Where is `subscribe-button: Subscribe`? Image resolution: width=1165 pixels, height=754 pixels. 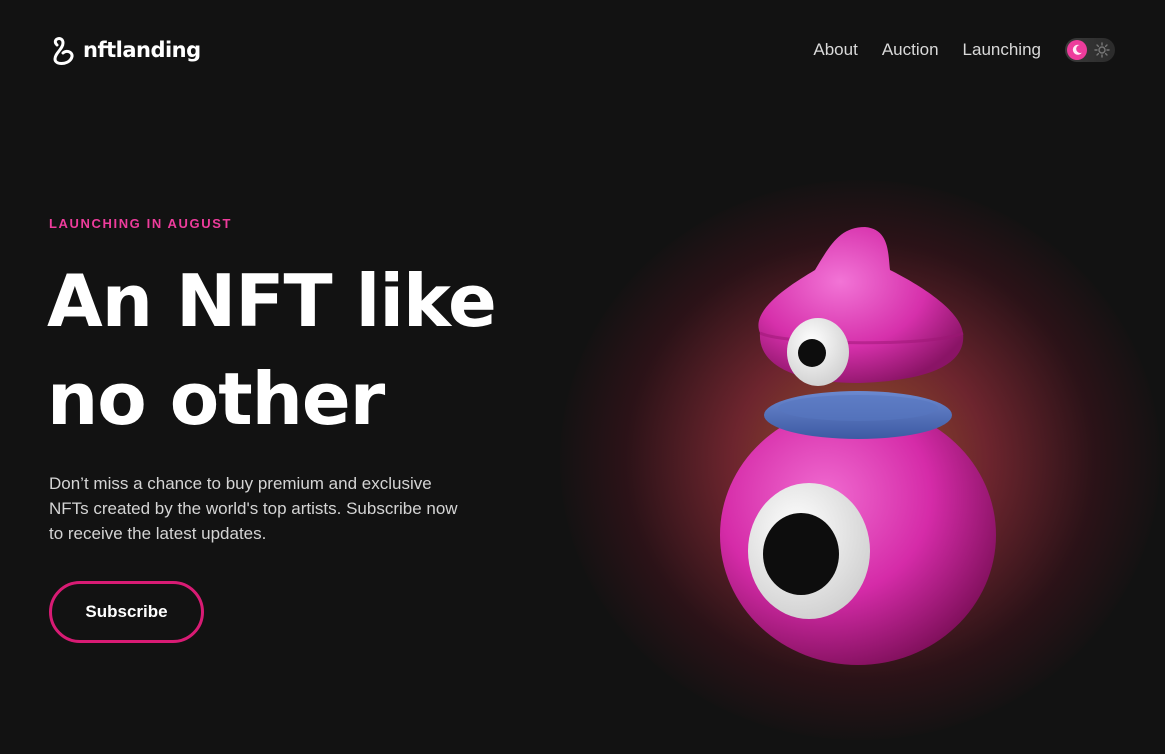
subscribe-button: Subscribe is located at coordinates (126, 612).